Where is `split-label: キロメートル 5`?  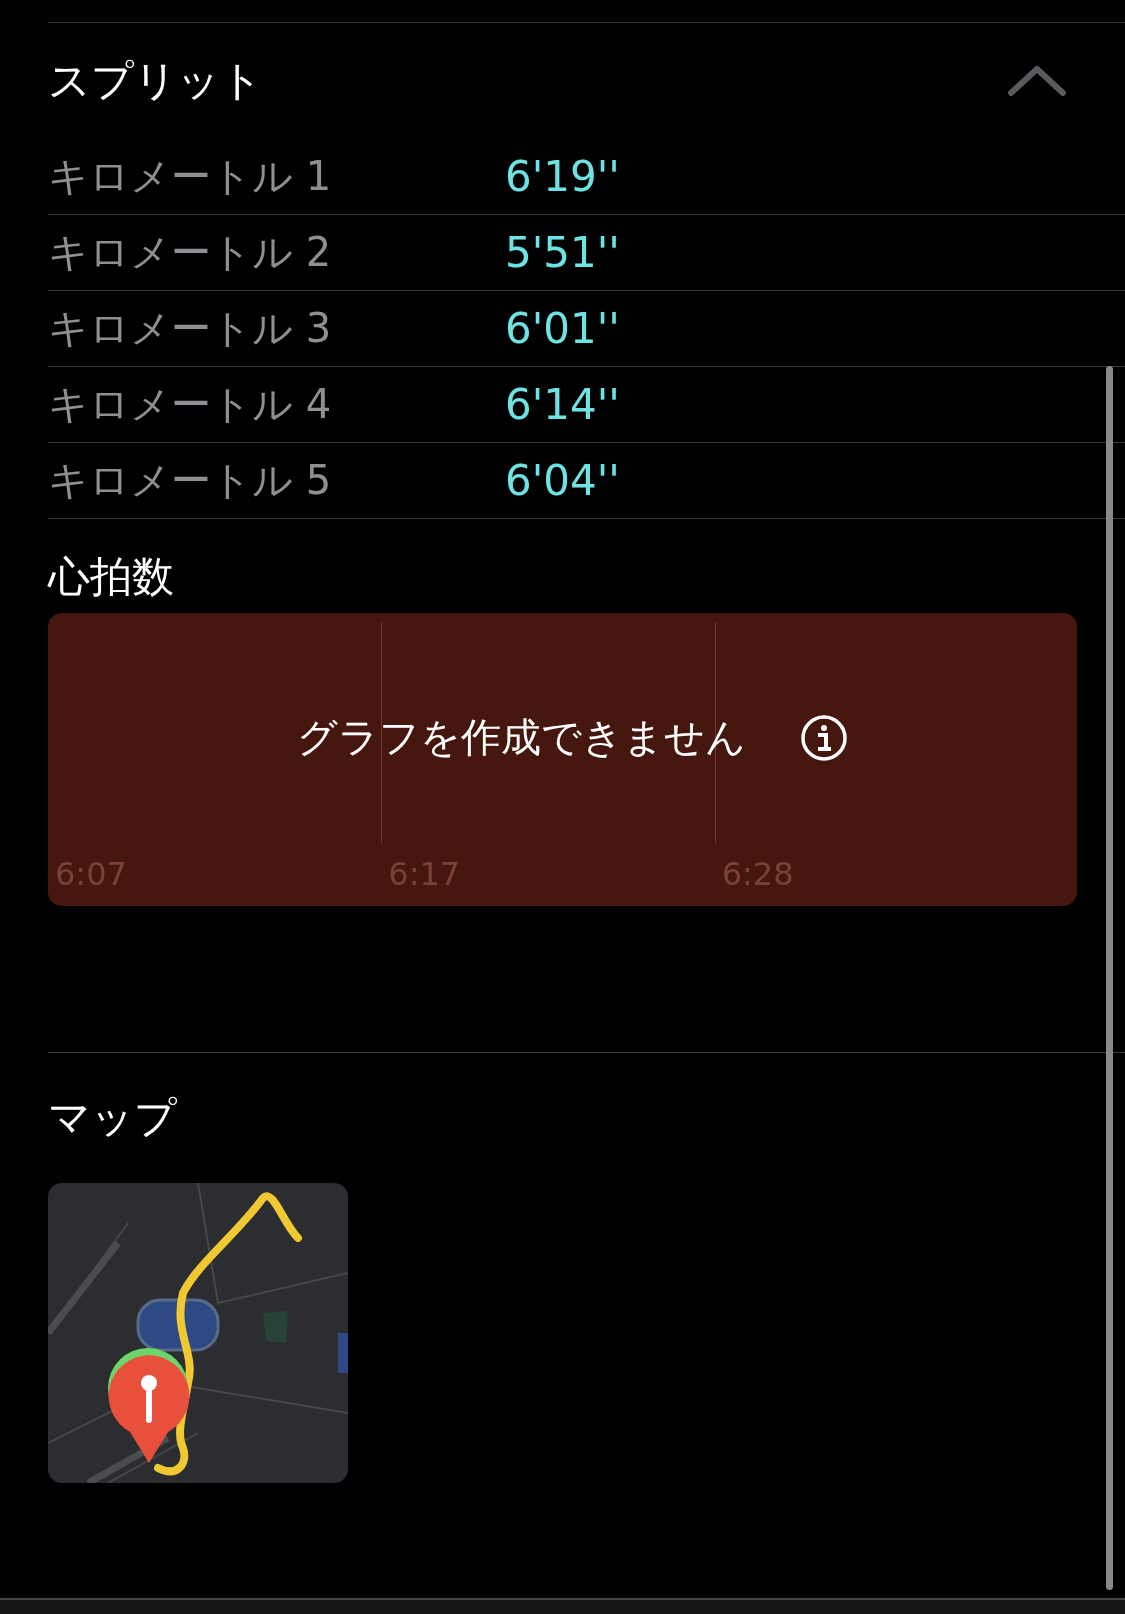
split-label: キロメートル 5 is located at coordinates (190, 480).